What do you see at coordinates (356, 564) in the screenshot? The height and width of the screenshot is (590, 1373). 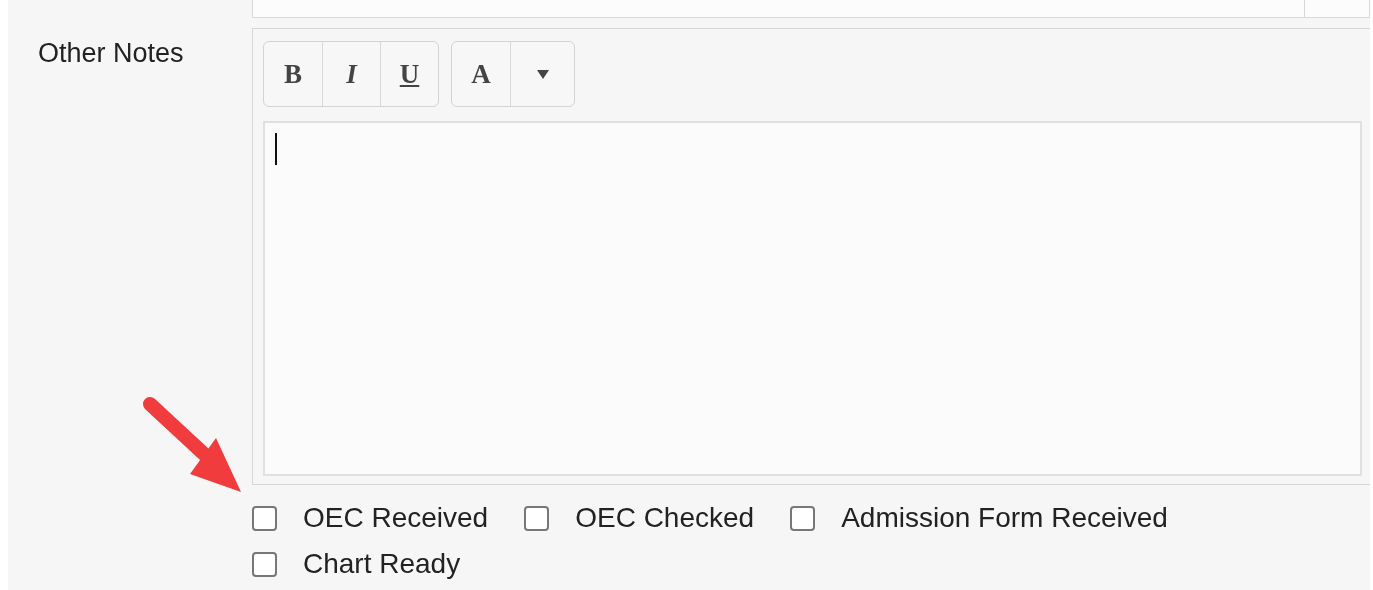 I see `checkbox-label: Chart Ready` at bounding box center [356, 564].